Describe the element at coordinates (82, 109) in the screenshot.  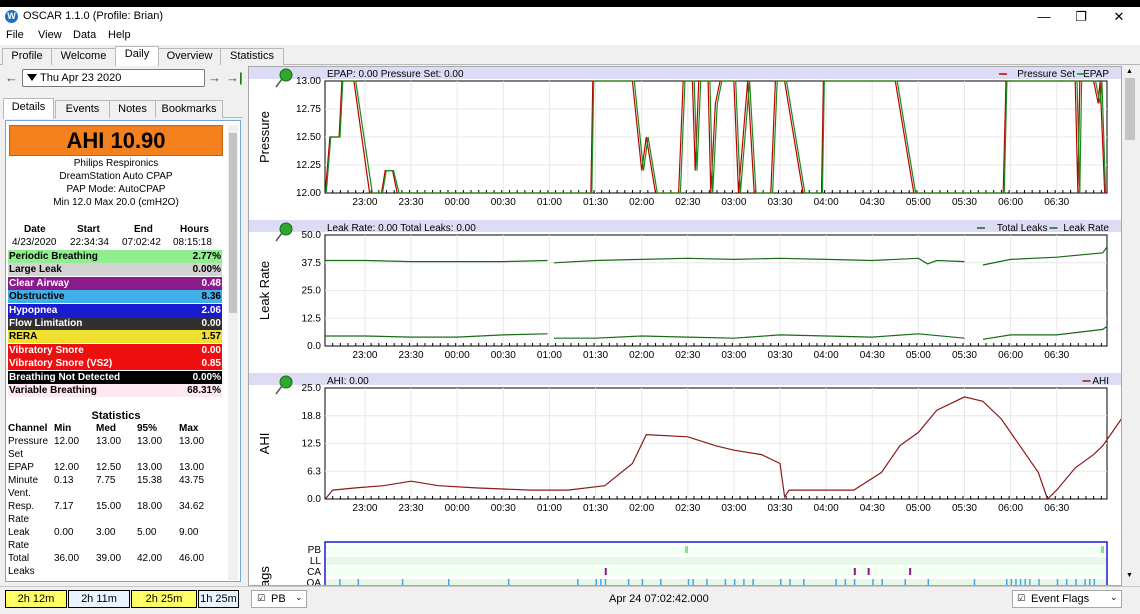
I see `tab-events: Events` at that location.